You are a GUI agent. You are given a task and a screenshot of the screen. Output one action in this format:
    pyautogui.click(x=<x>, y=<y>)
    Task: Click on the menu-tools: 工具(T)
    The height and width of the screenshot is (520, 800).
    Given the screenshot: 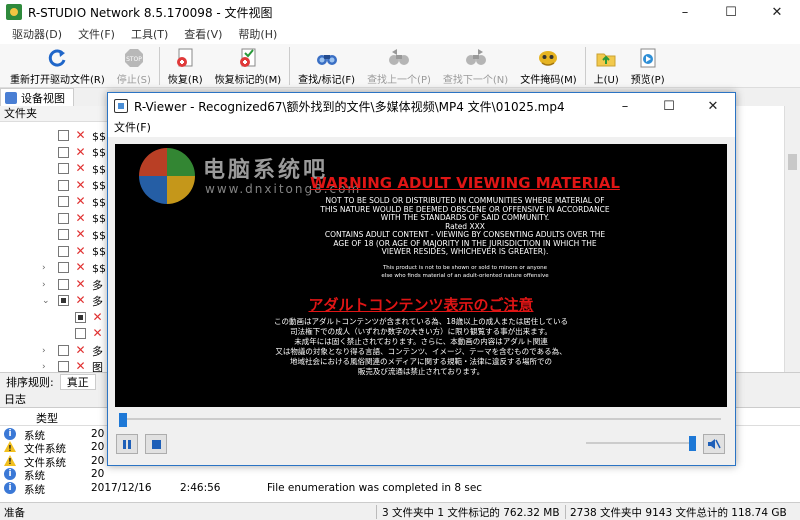 What is the action you would take?
    pyautogui.click(x=149, y=34)
    